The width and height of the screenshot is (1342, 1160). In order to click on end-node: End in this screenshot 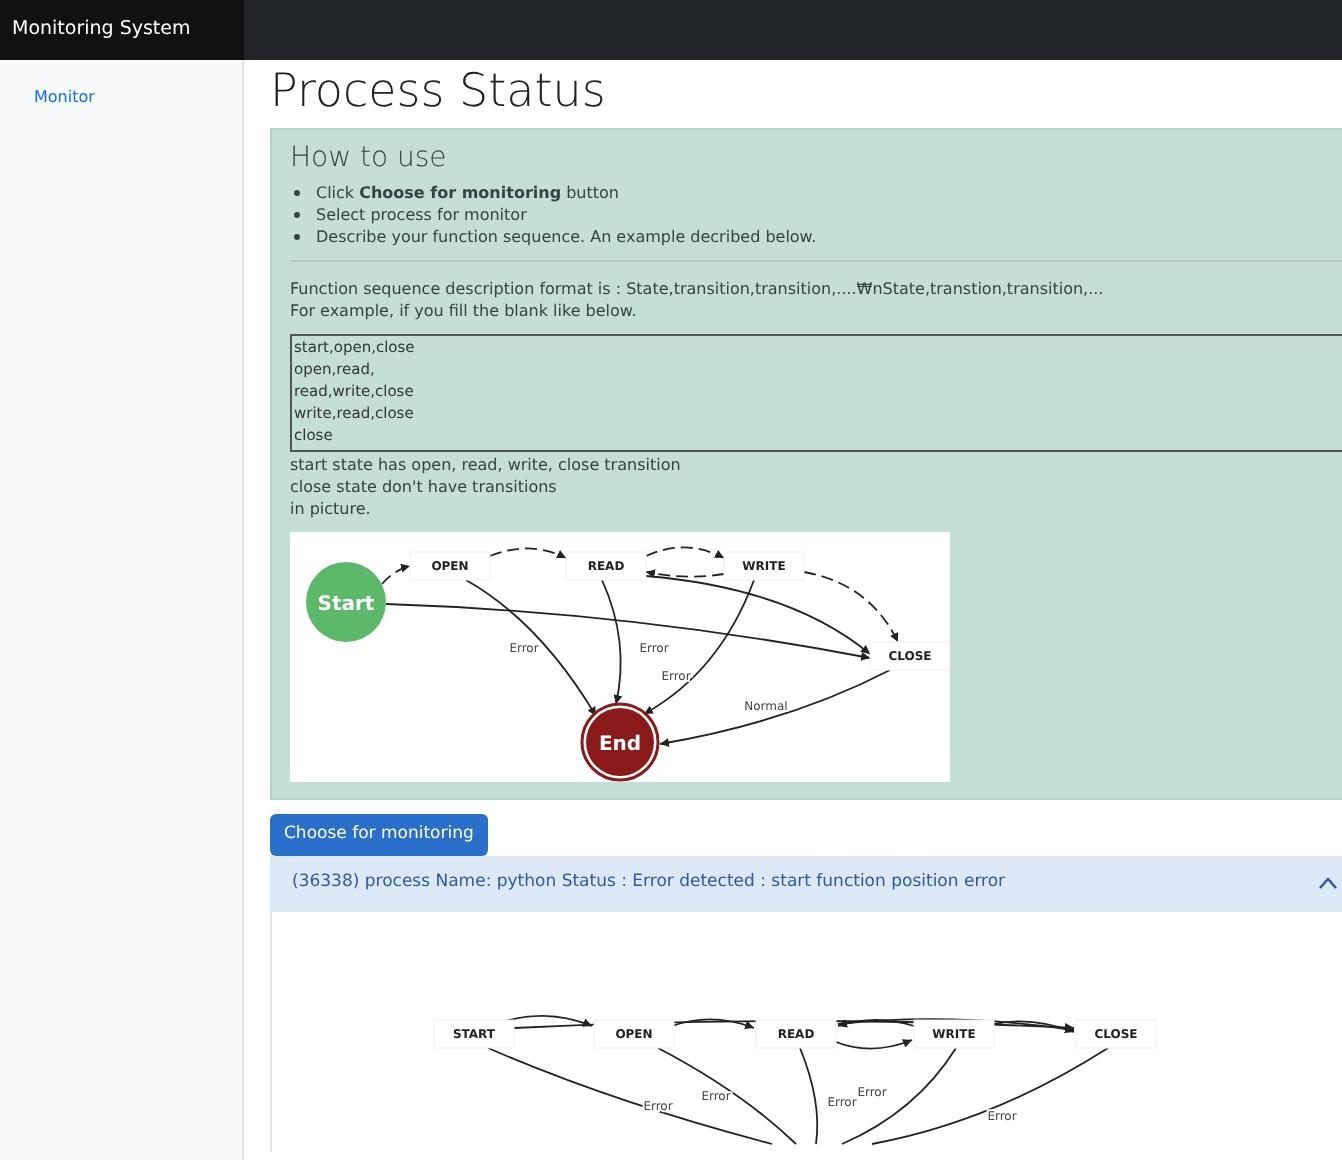, I will do `click(620, 742)`.